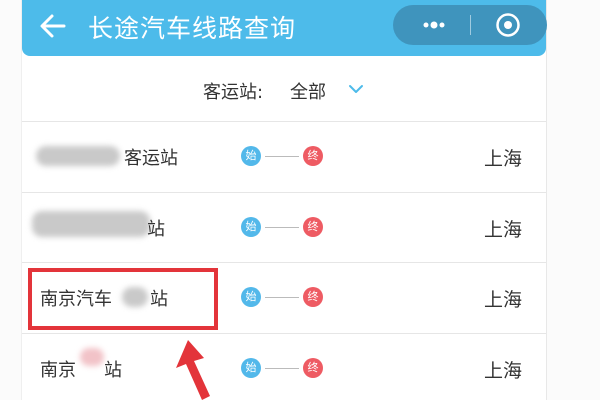 This screenshot has width=600, height=404. Describe the element at coordinates (284, 88) in the screenshot. I see `station-filter: 客运站: 全部` at that location.